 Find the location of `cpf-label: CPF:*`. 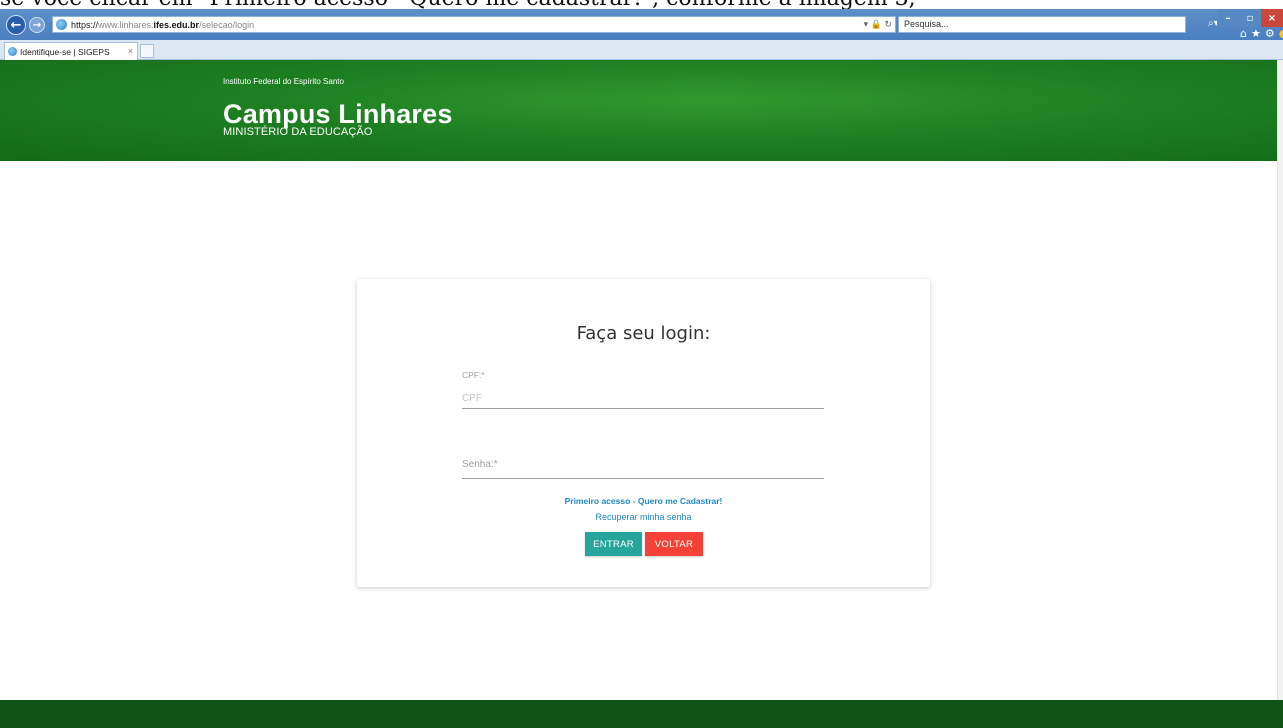

cpf-label: CPF:* is located at coordinates (473, 375).